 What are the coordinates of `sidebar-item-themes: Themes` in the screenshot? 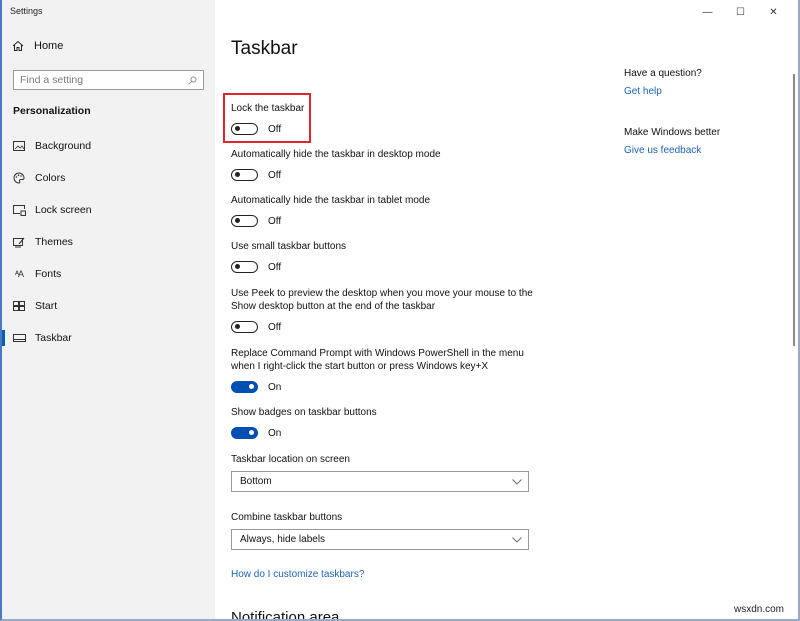 It's located at (108, 242).